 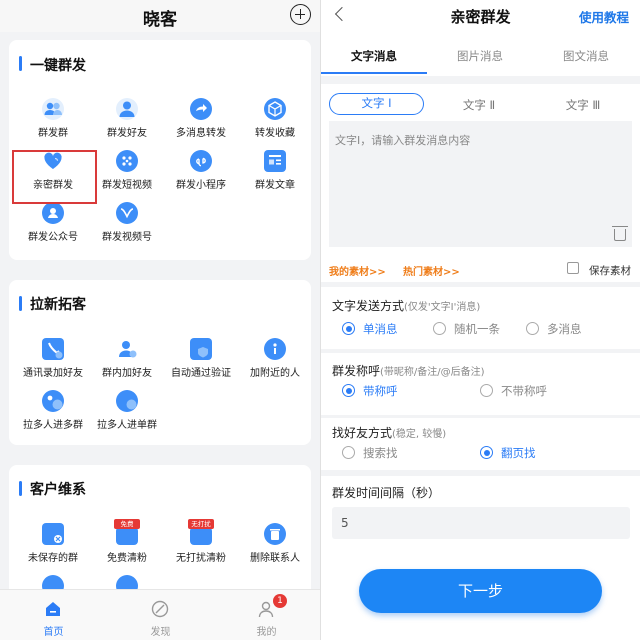 What do you see at coordinates (54, 177) in the screenshot?
I see `highlight-box` at bounding box center [54, 177].